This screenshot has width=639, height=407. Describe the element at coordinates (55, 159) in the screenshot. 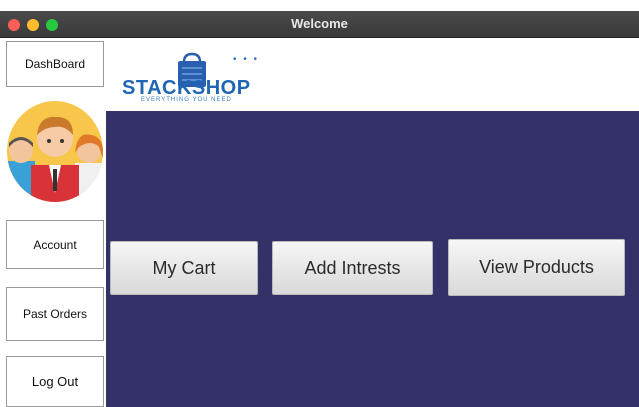

I see `avatar-group-icon` at that location.